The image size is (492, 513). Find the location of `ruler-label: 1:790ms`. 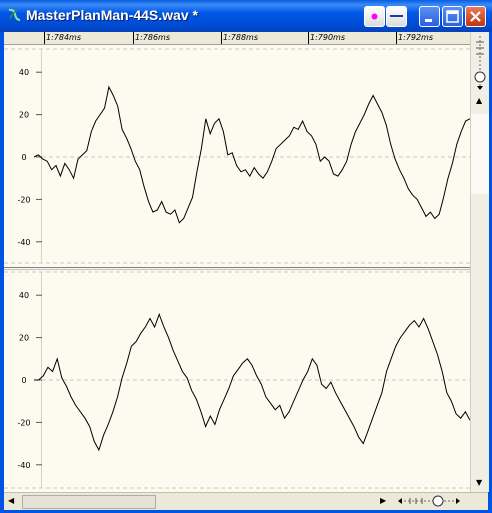

ruler-label: 1:790ms is located at coordinates (328, 37).